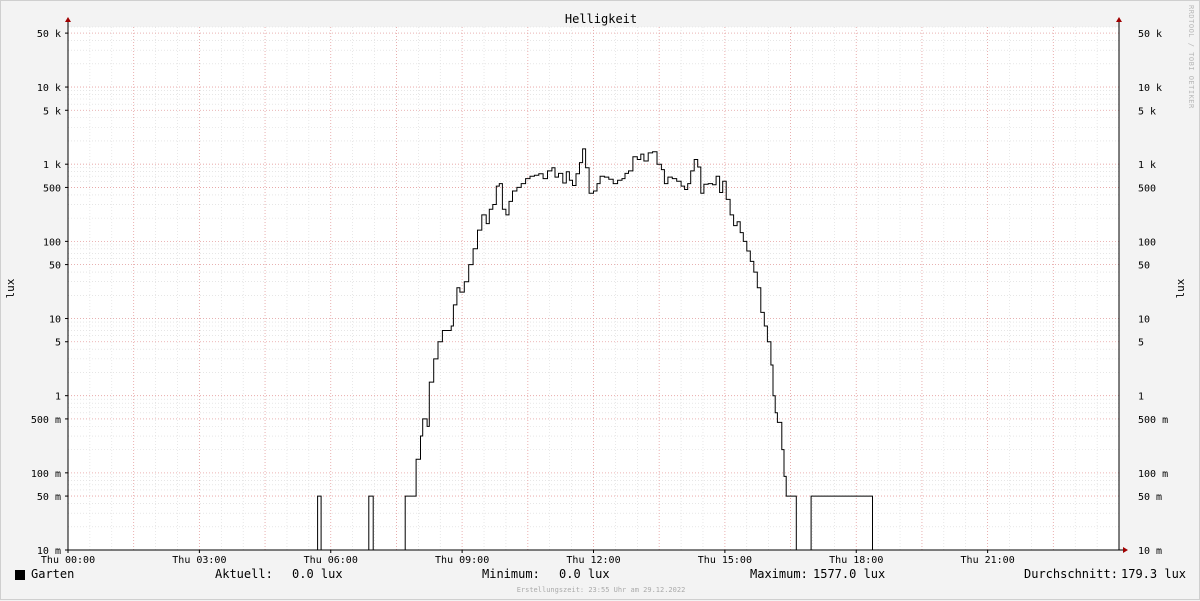 This screenshot has height=601, width=1200. What do you see at coordinates (1180, 288) in the screenshot?
I see `y-axis-label-right: lux` at bounding box center [1180, 288].